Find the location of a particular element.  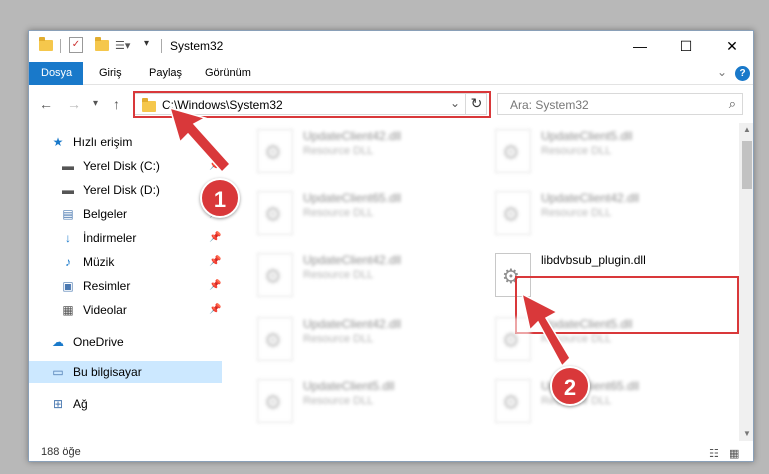

window-title: System32 is located at coordinates (197, 46).